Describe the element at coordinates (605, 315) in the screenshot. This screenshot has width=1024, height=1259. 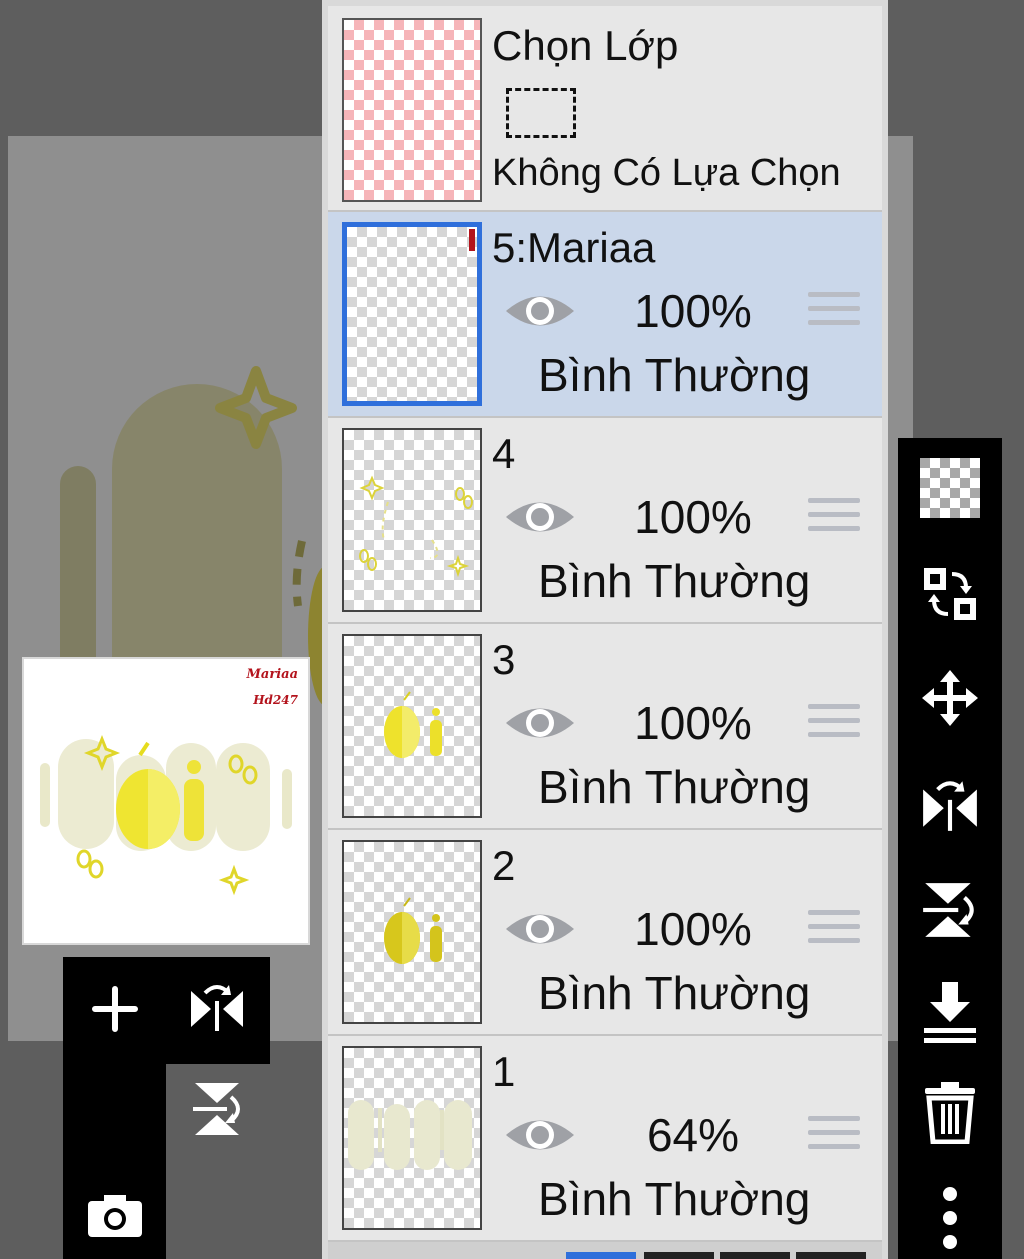
I see `layer-row-5: 5:Mariaa 100% Bình Thường` at that location.